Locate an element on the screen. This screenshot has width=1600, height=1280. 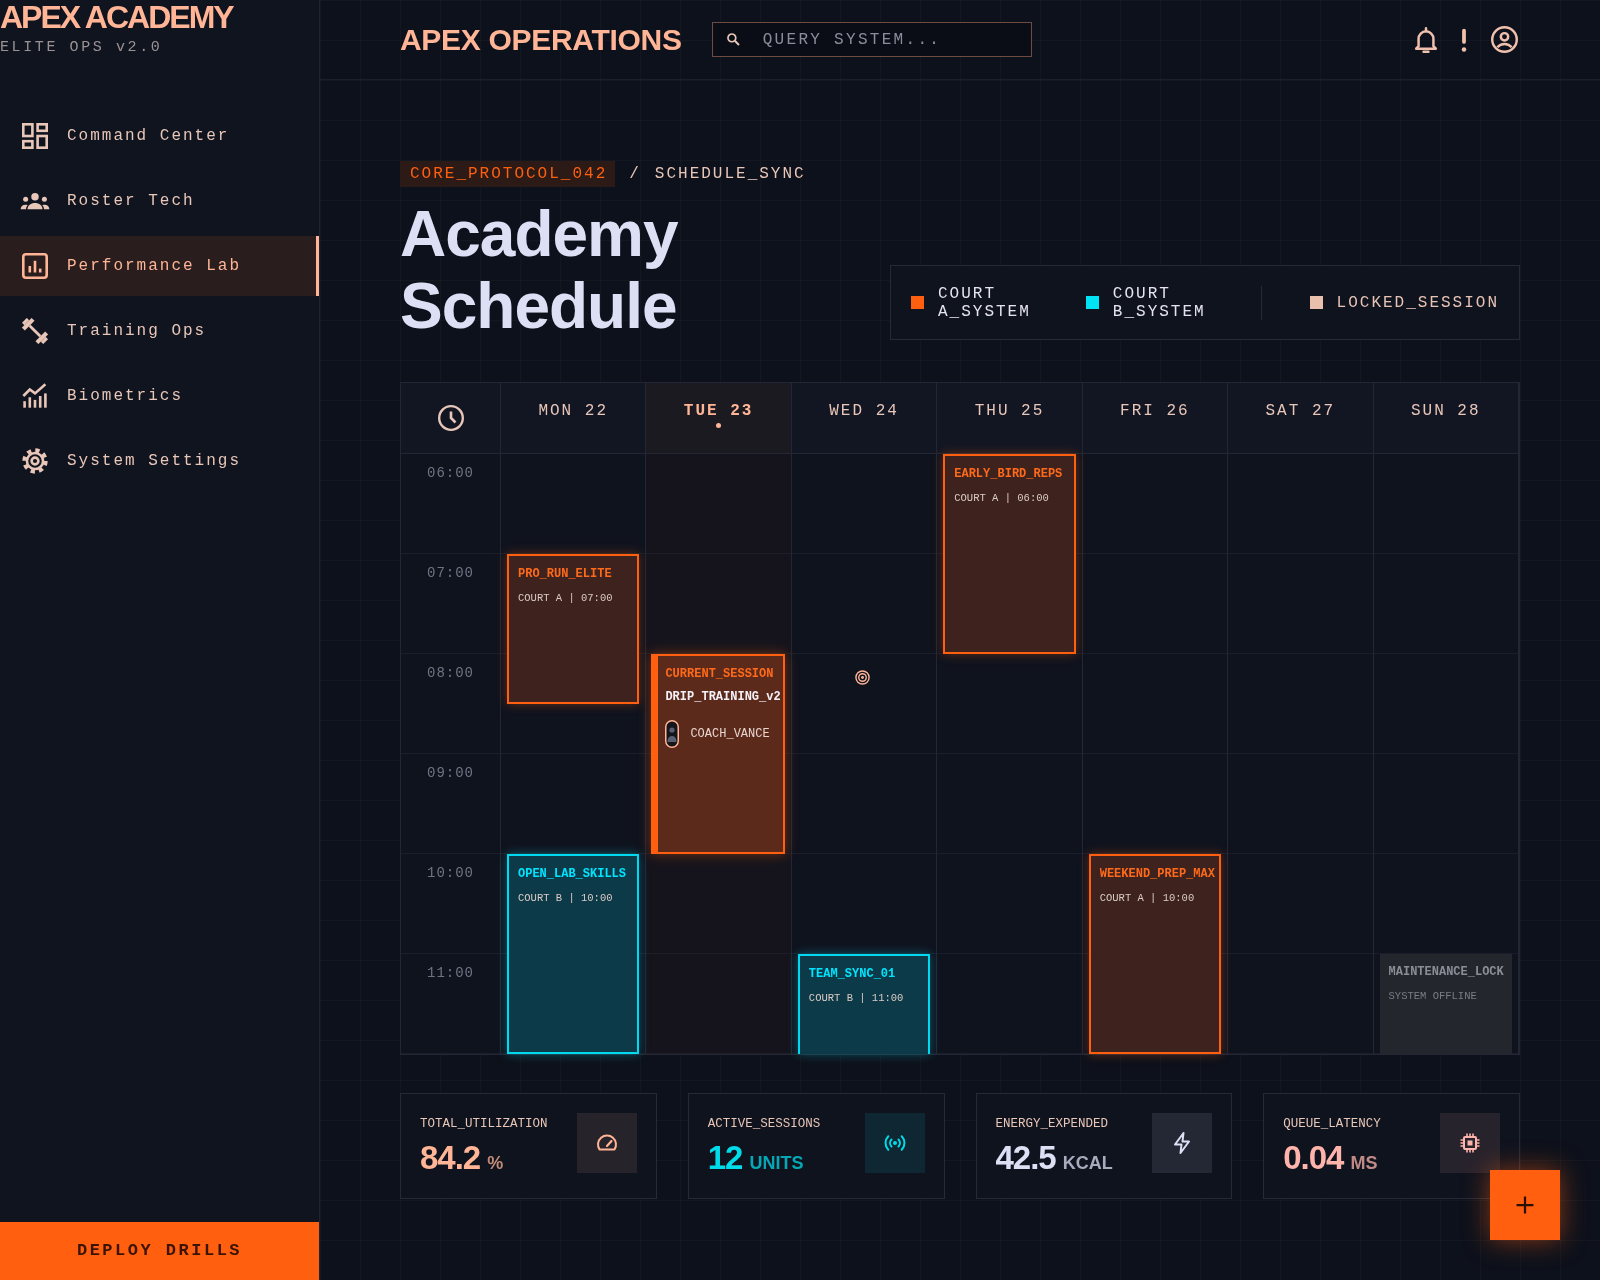
nav-item: Performance Lab is located at coordinates (159, 266).